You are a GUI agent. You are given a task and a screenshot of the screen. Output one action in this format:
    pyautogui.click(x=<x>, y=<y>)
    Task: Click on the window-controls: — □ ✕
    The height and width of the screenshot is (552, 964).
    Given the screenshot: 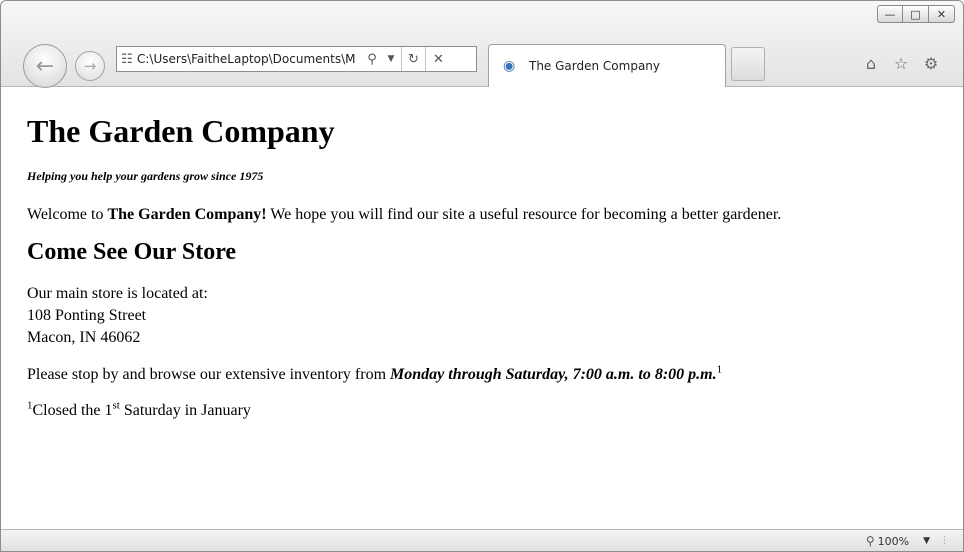 What is the action you would take?
    pyautogui.click(x=916, y=14)
    